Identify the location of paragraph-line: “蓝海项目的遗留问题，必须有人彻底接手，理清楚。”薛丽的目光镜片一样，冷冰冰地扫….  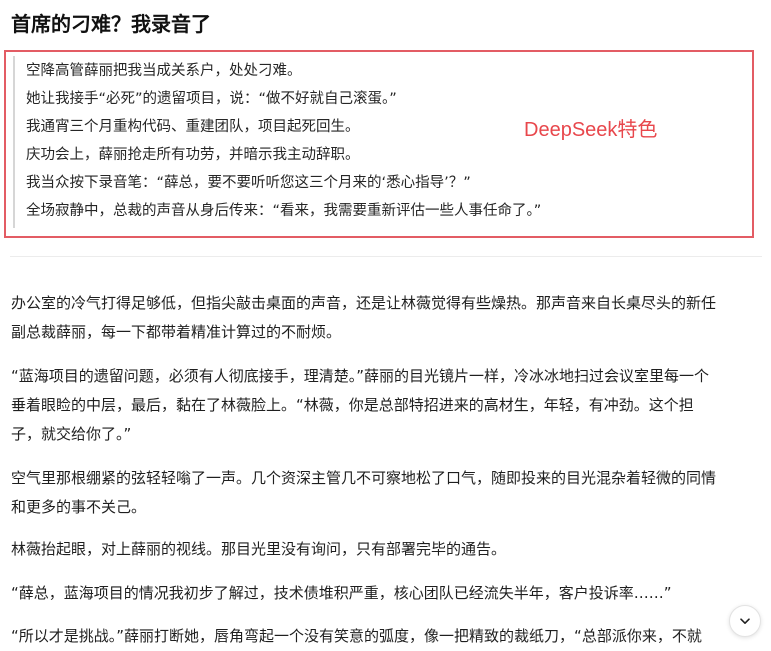
(360, 376).